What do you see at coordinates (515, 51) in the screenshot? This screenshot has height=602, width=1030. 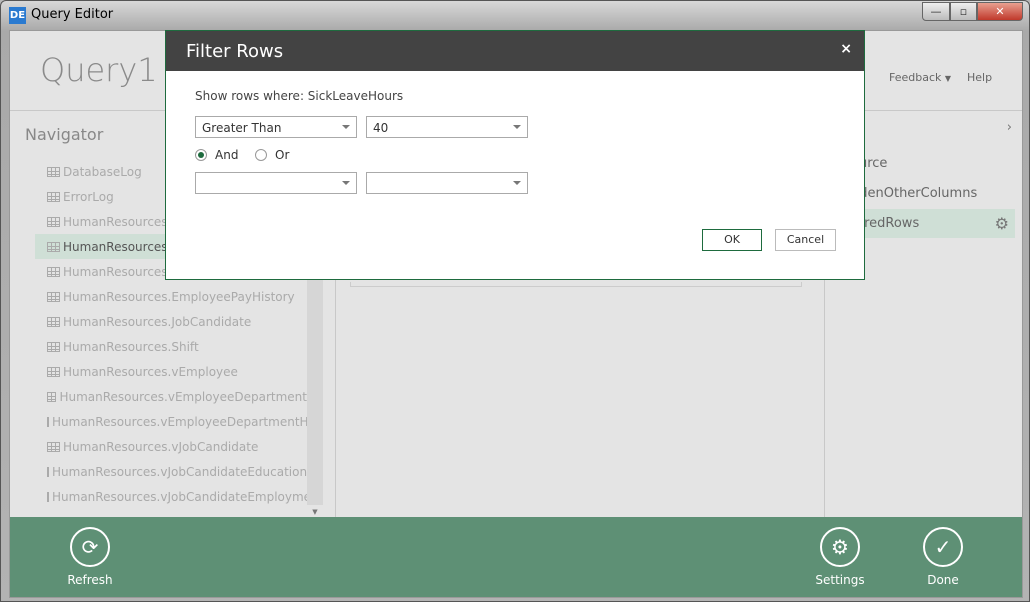 I see `dialog-title: Filter Rows` at bounding box center [515, 51].